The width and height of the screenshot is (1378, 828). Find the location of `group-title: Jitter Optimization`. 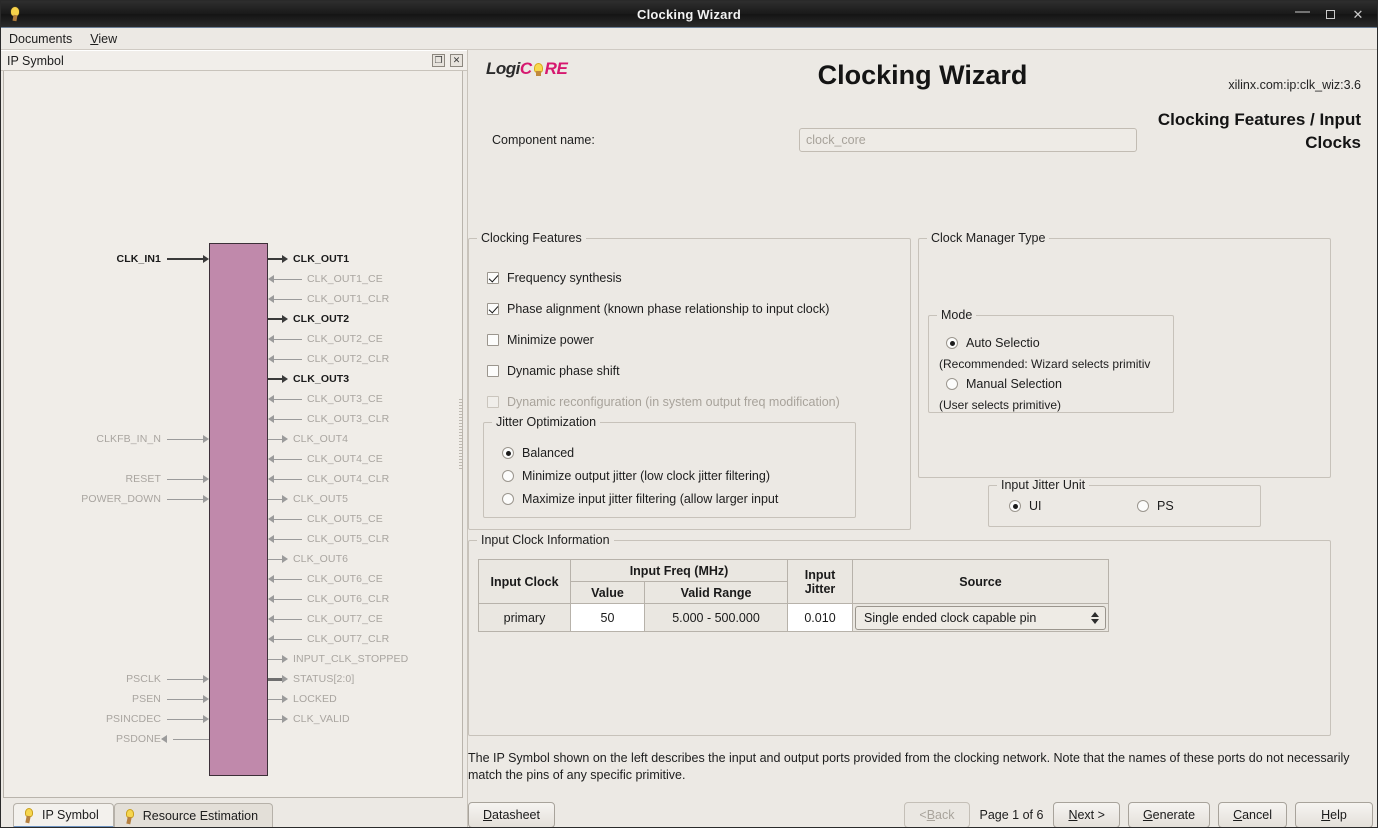

group-title: Jitter Optimization is located at coordinates (546, 422).